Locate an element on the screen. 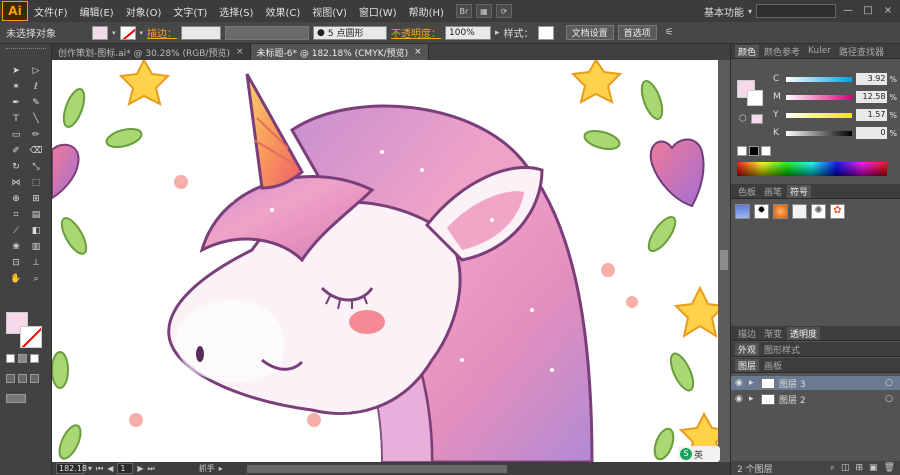 This screenshot has height=475, width=900. channel-k-input: 0 is located at coordinates (871, 133).